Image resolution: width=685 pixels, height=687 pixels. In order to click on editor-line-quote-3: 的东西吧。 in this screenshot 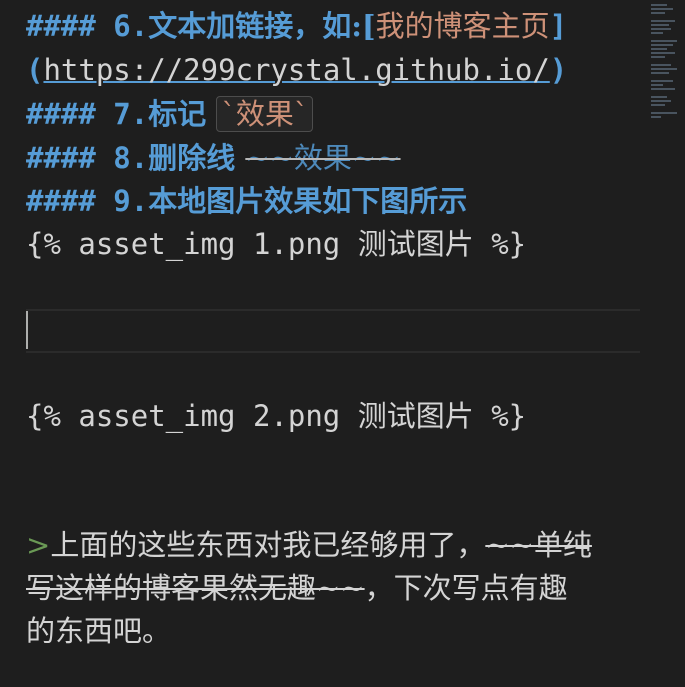, I will do `click(98, 631)`.